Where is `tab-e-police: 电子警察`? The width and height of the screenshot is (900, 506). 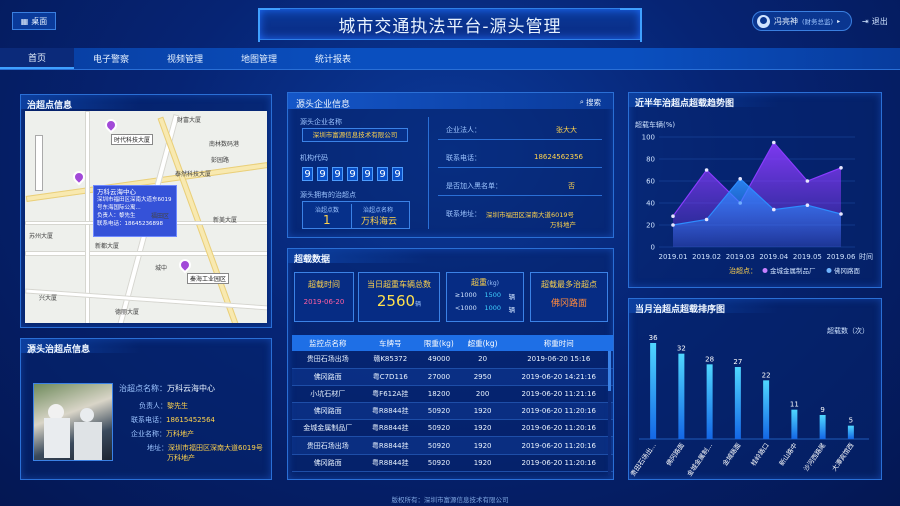
tab-e-police: 电子警察 is located at coordinates (111, 58).